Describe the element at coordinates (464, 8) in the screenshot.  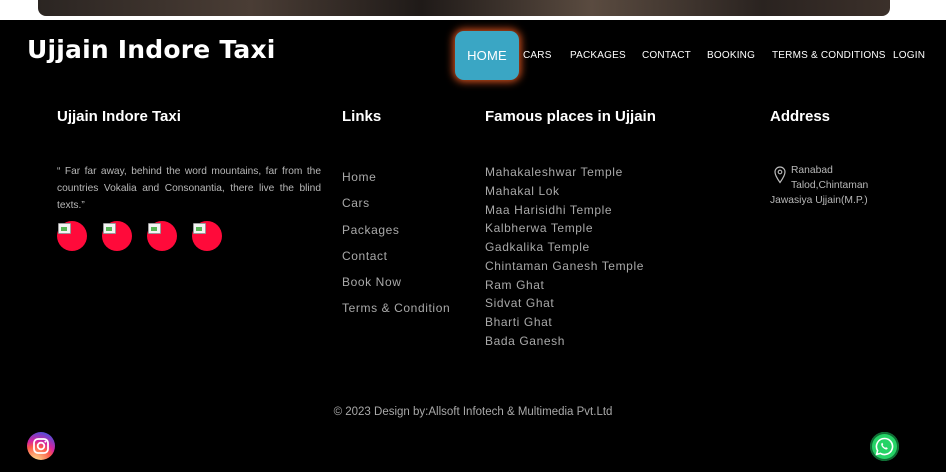
I see `hero-image` at that location.